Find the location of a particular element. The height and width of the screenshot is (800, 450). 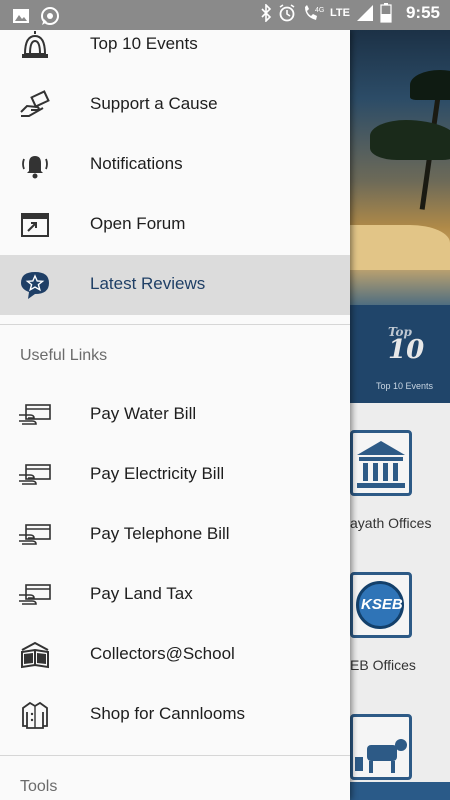

star-chat-icon is located at coordinates (35, 285).